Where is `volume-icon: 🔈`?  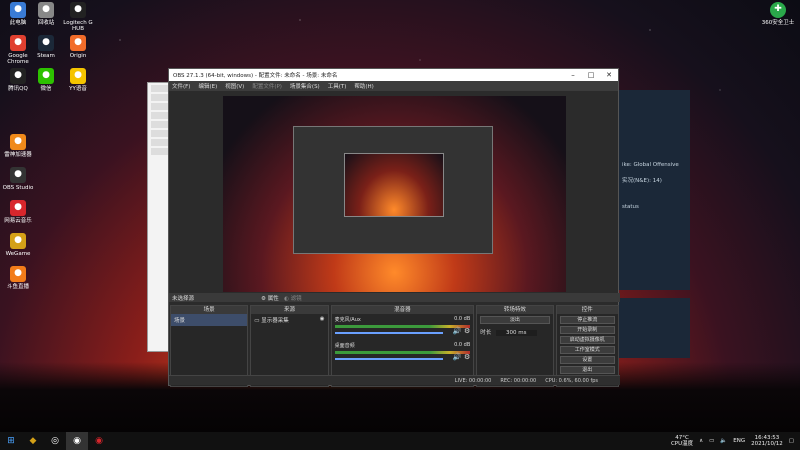
volume-icon: 🔈 is located at coordinates (723, 441).